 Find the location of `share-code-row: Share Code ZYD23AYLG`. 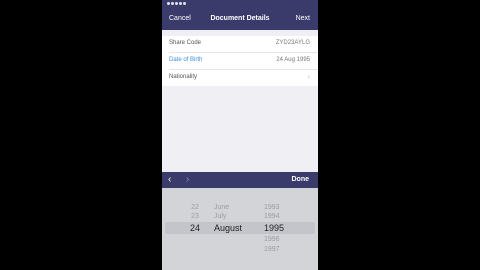

share-code-row: Share Code ZYD23AYLG is located at coordinates (243, 44).